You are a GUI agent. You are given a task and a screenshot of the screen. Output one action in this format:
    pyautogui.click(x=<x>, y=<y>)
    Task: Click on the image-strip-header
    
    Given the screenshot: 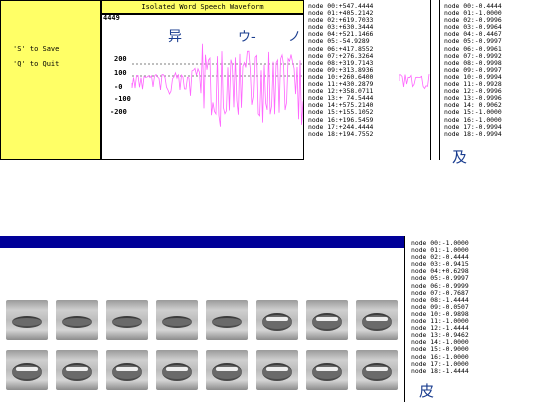 What is the action you would take?
    pyautogui.click(x=202, y=242)
    